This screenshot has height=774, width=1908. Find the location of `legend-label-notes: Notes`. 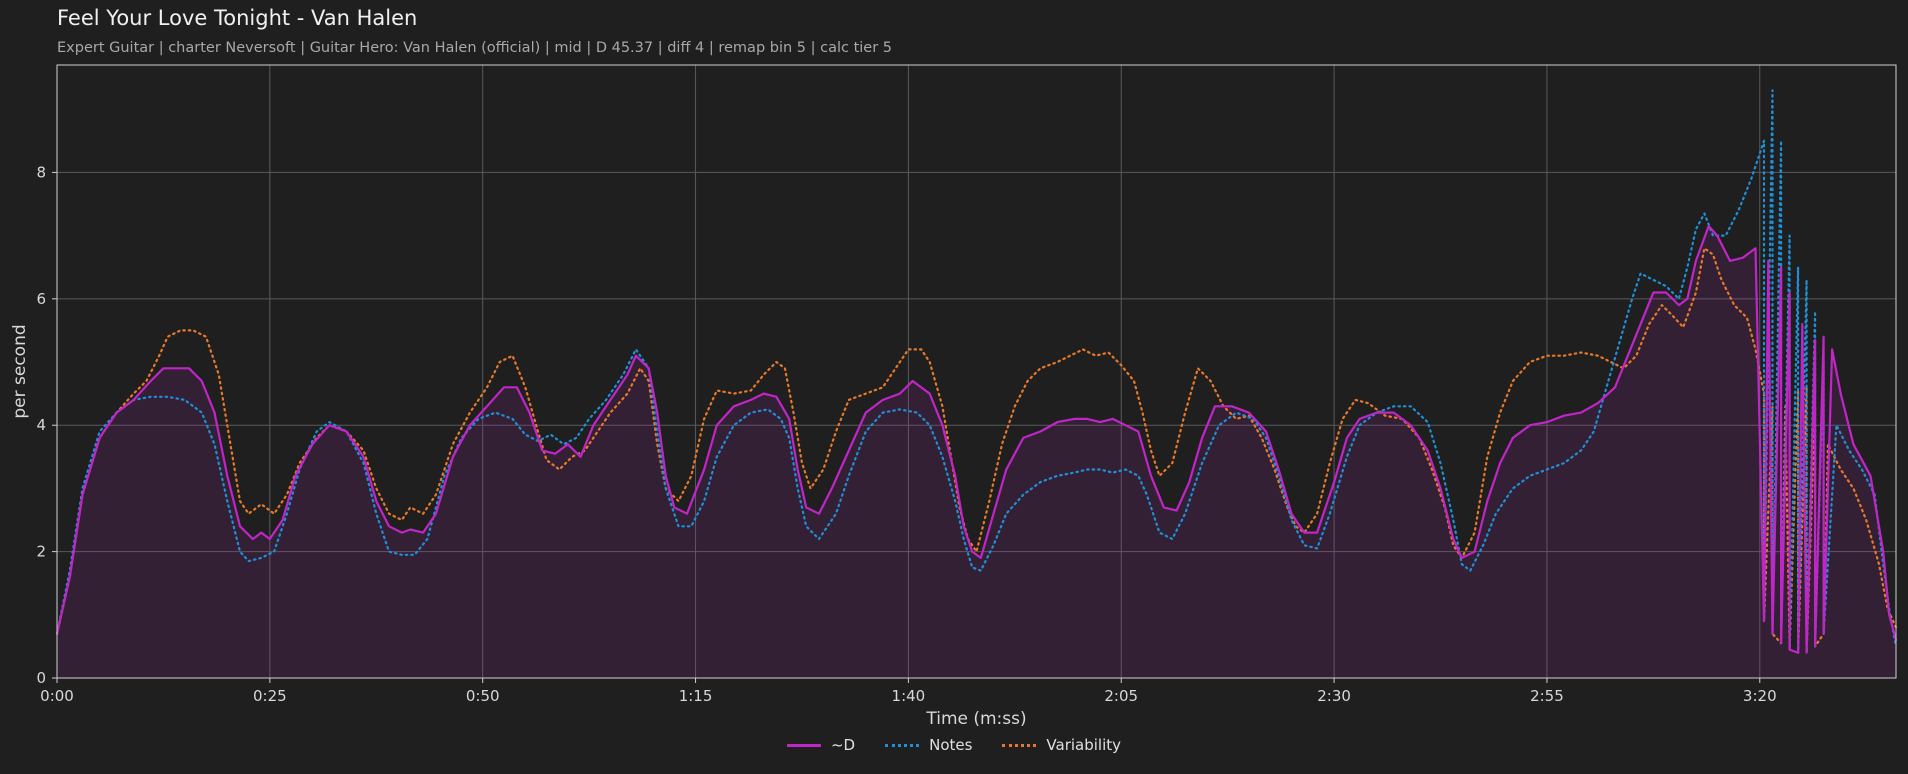

legend-label-notes: Notes is located at coordinates (951, 745).